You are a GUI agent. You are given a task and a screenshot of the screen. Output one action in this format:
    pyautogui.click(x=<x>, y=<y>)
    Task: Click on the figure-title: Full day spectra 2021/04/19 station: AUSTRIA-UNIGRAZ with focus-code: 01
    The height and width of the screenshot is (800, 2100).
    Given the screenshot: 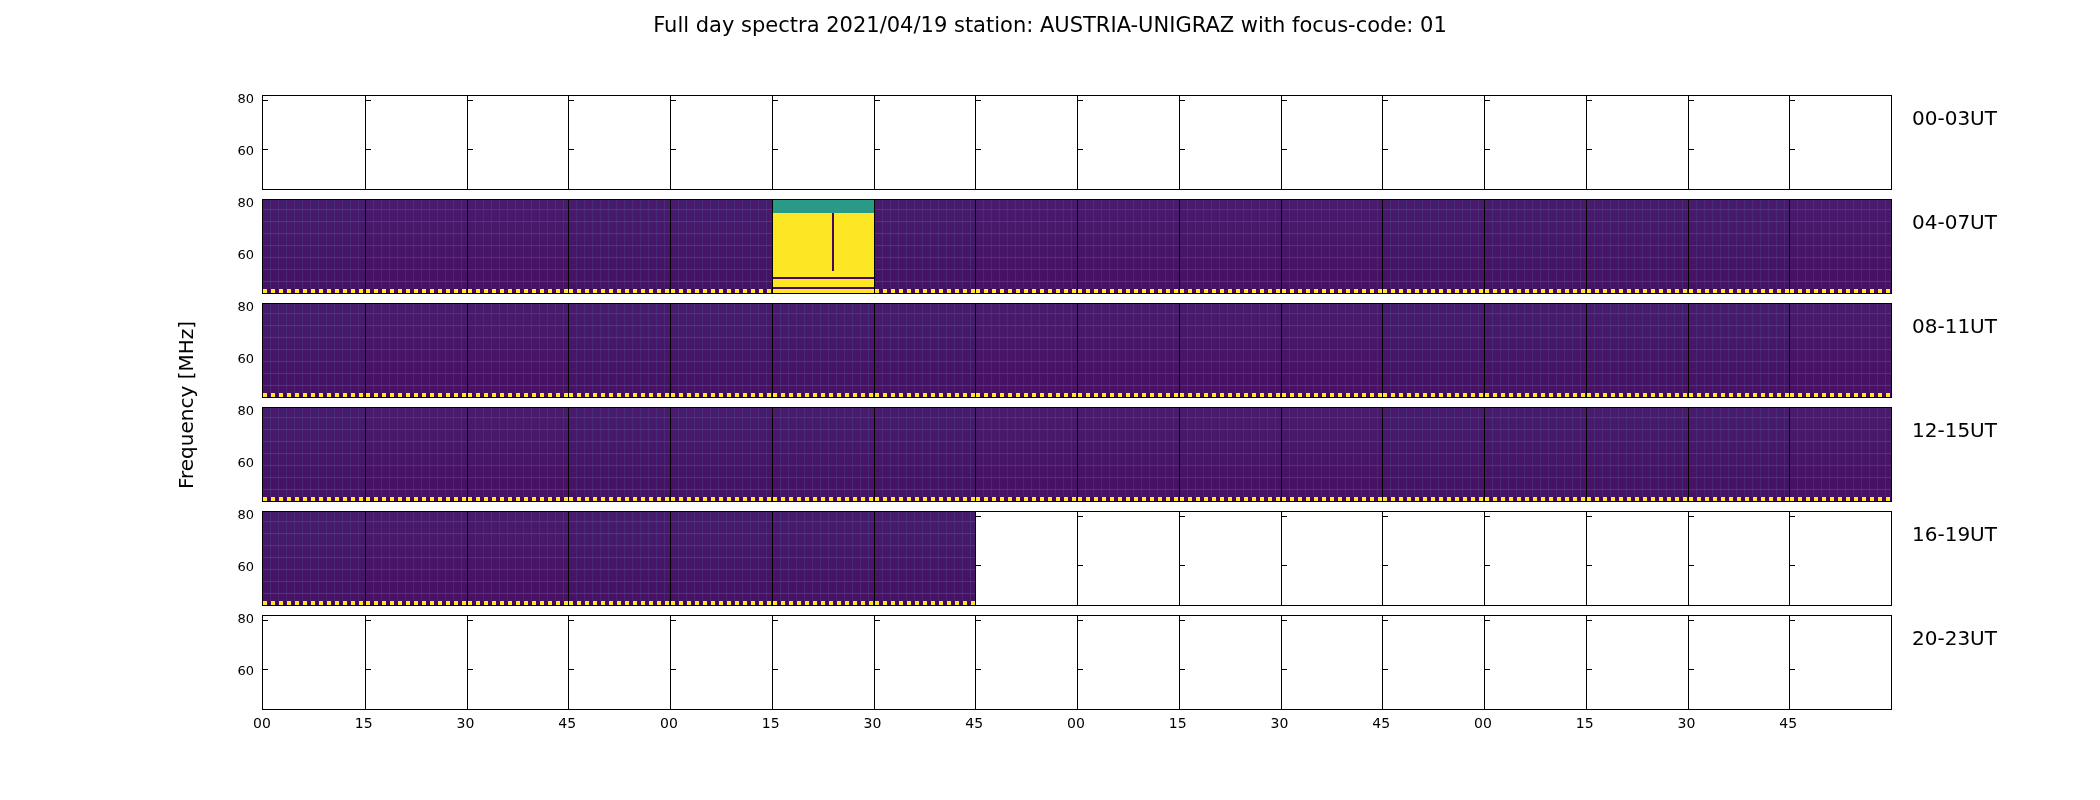 What is the action you would take?
    pyautogui.click(x=1050, y=26)
    